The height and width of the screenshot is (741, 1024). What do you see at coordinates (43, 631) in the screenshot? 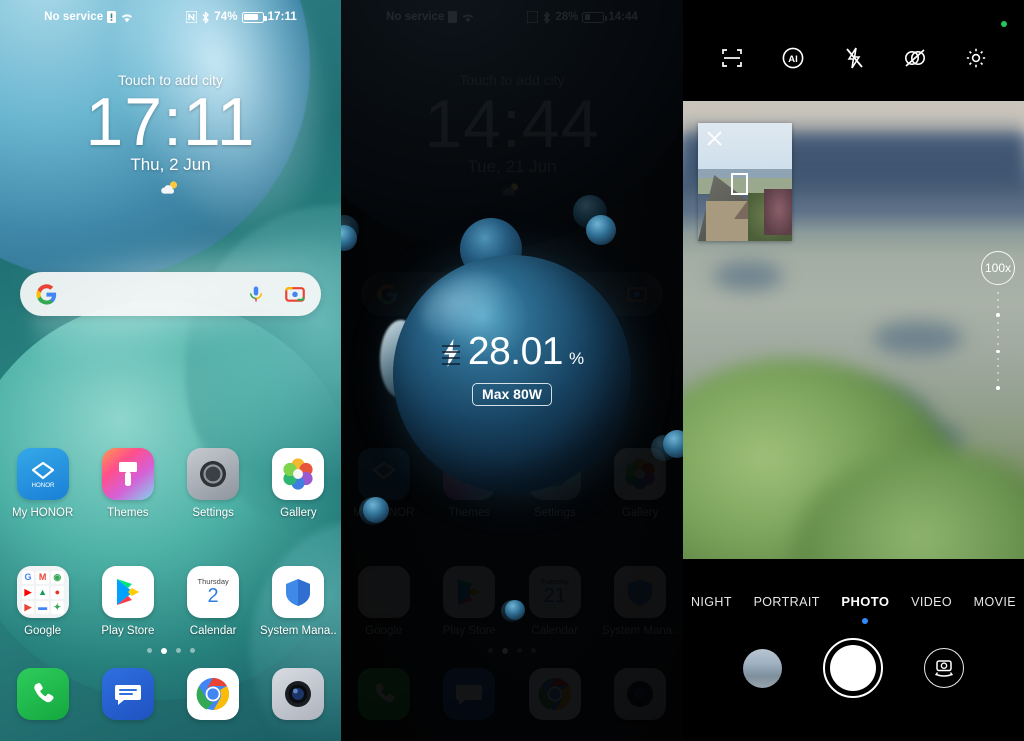
I see `app-label: Google` at bounding box center [43, 631].